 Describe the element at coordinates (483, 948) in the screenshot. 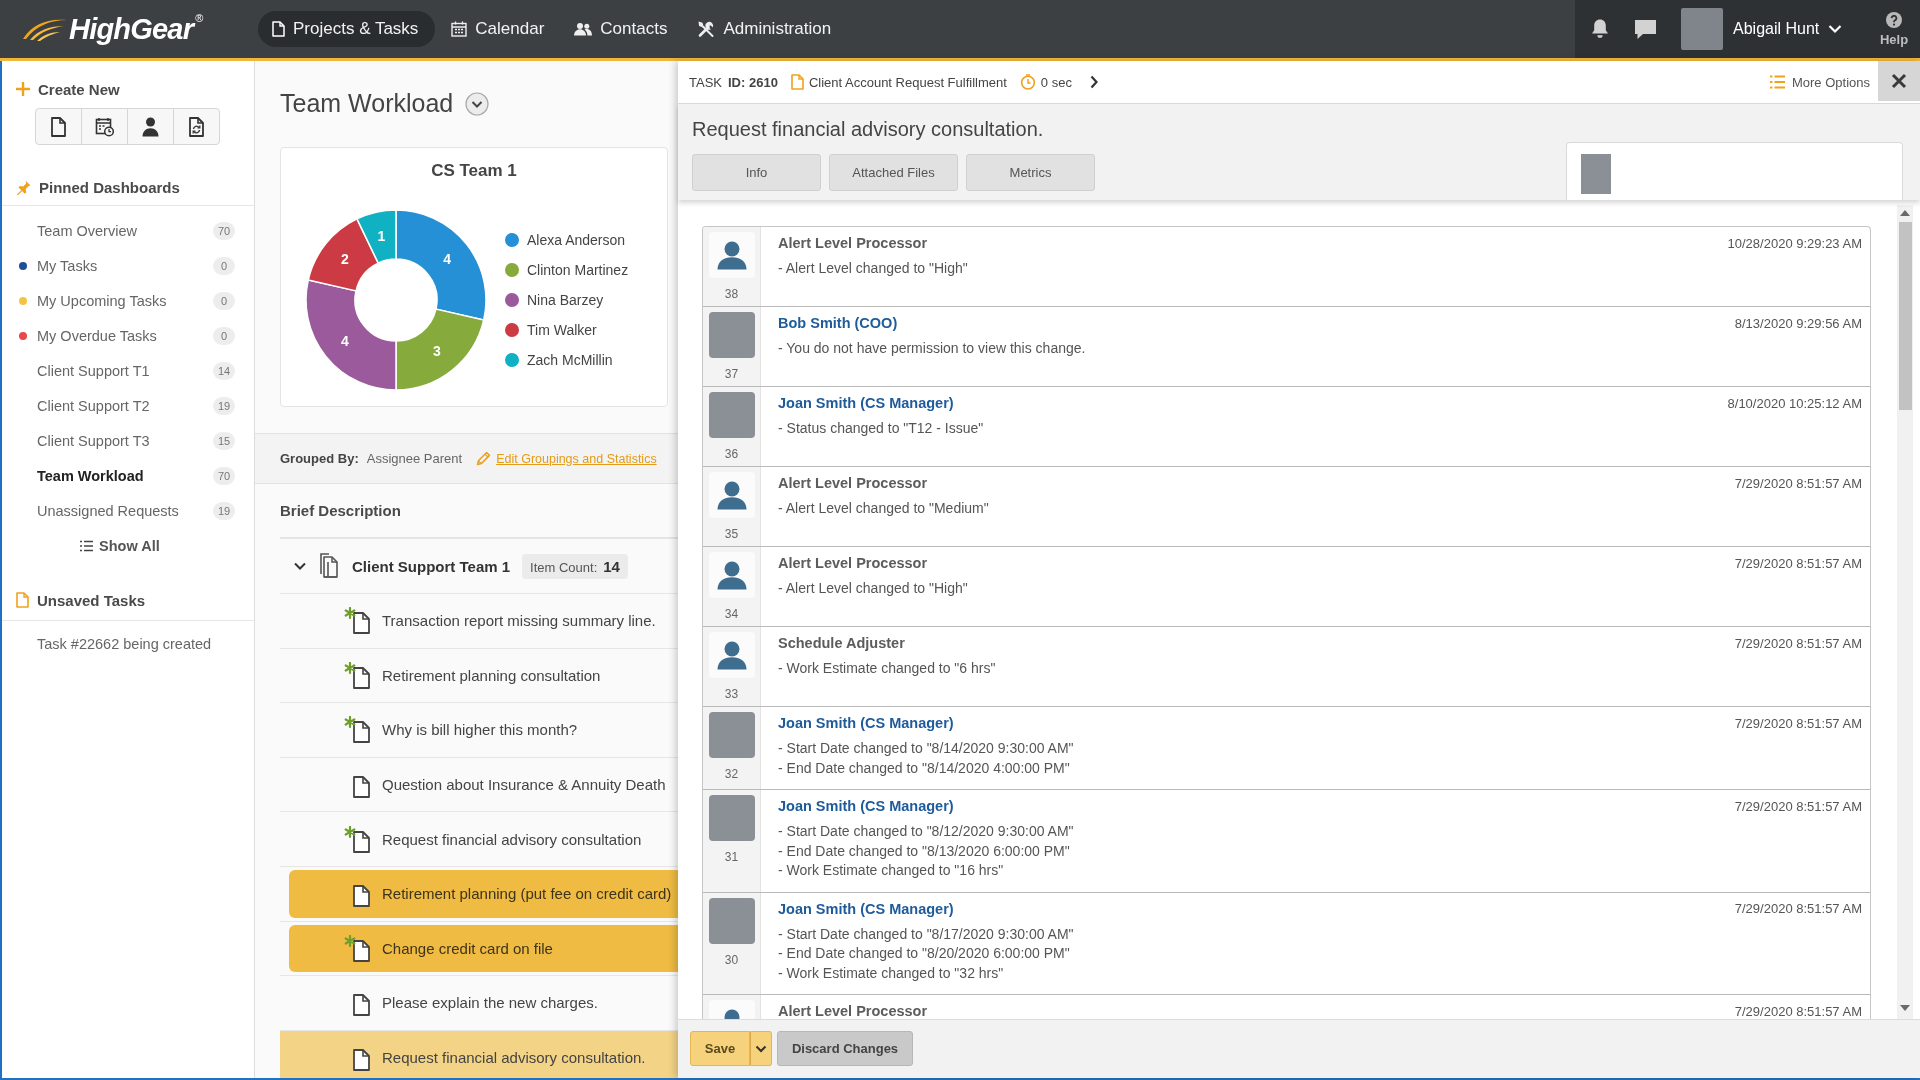

I see `task-row: Change credit card on file` at that location.